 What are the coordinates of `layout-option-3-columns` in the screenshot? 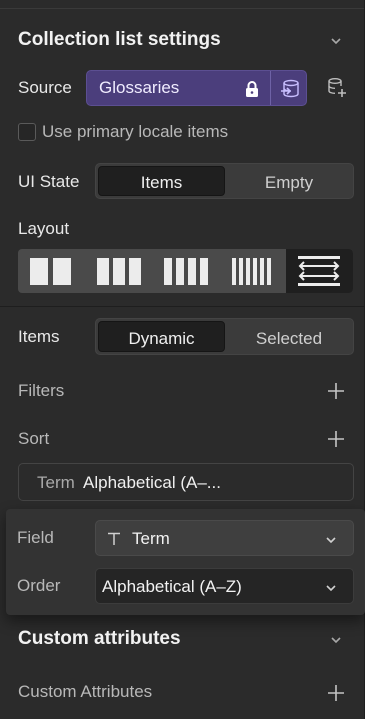 It's located at (118, 271).